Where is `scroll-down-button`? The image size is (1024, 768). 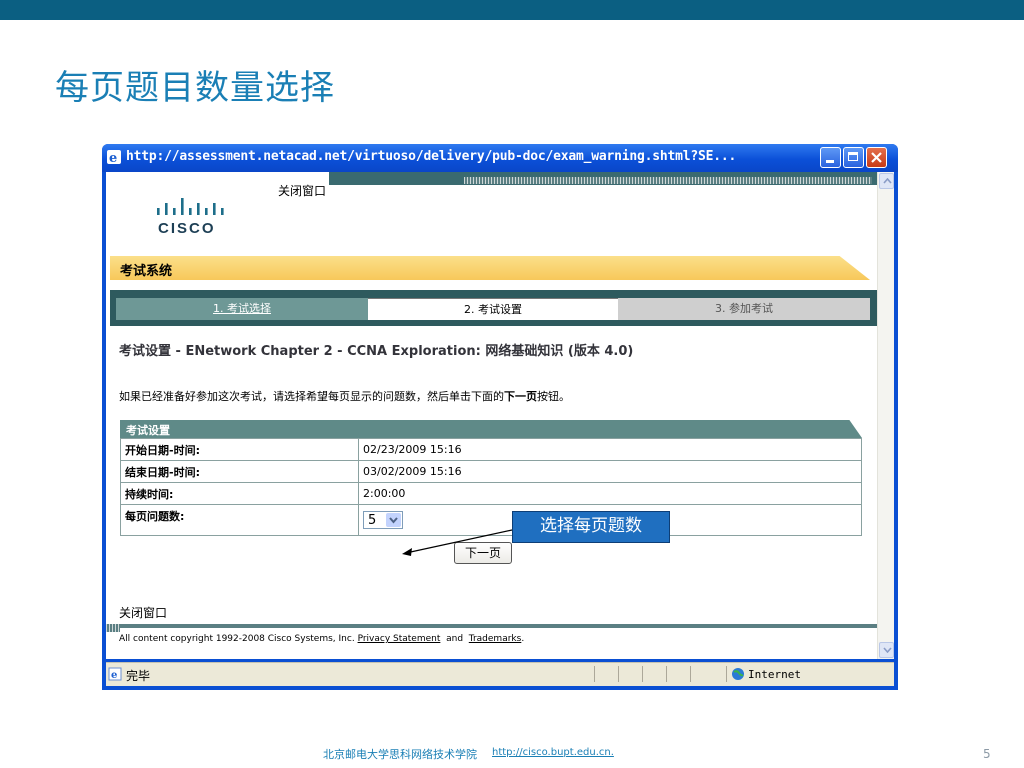 scroll-down-button is located at coordinates (886, 650).